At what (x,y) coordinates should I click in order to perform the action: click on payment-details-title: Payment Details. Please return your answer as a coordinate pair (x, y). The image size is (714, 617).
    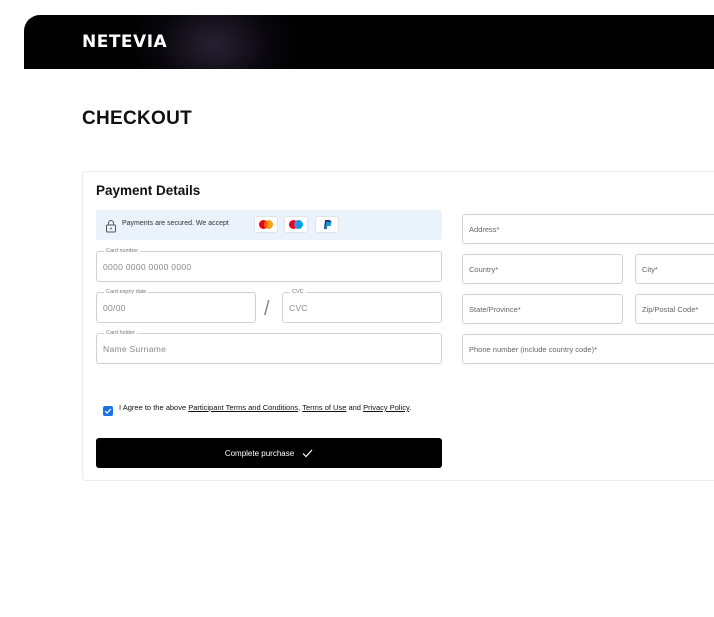
    Looking at the image, I should click on (148, 190).